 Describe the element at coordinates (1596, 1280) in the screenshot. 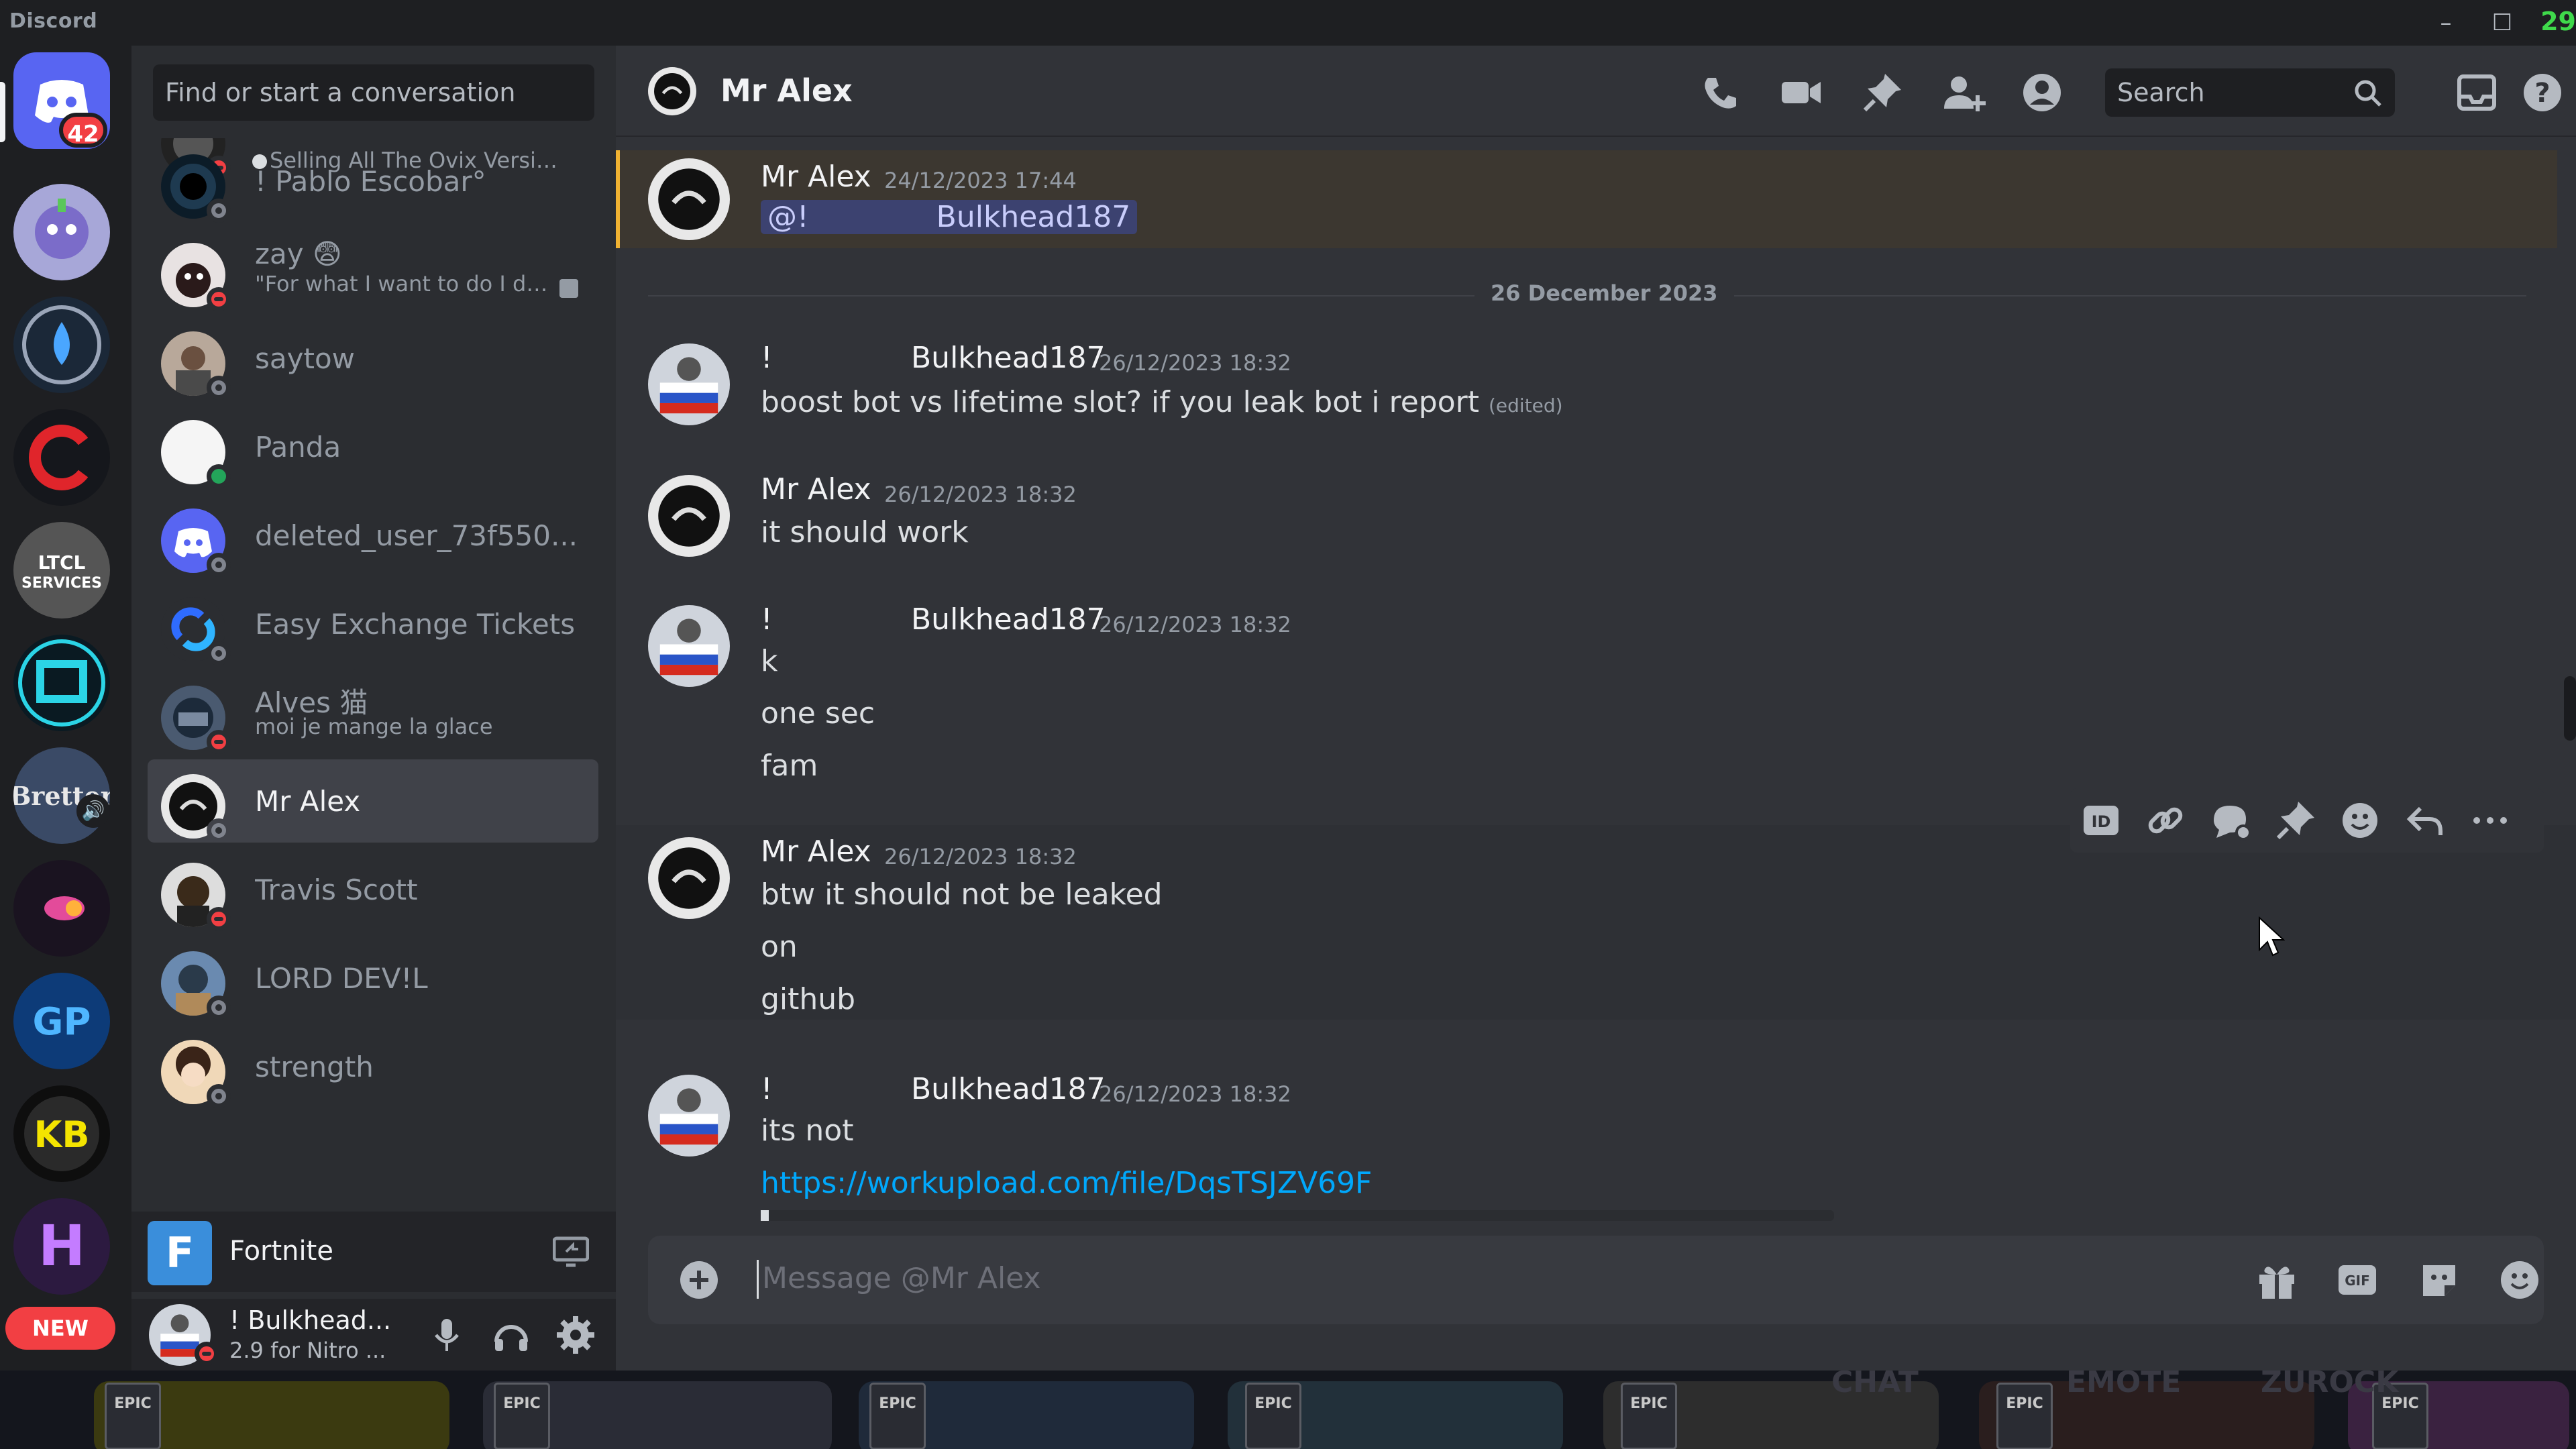

I see `message-composer: Message @Mr Alex GIF` at that location.